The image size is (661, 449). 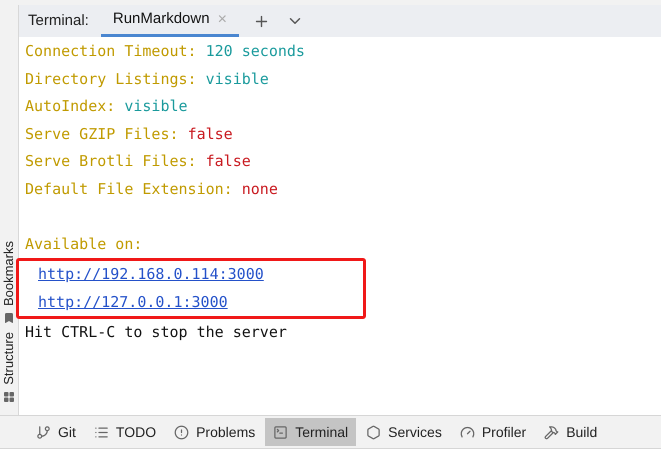 I want to click on build-icon, so click(x=552, y=432).